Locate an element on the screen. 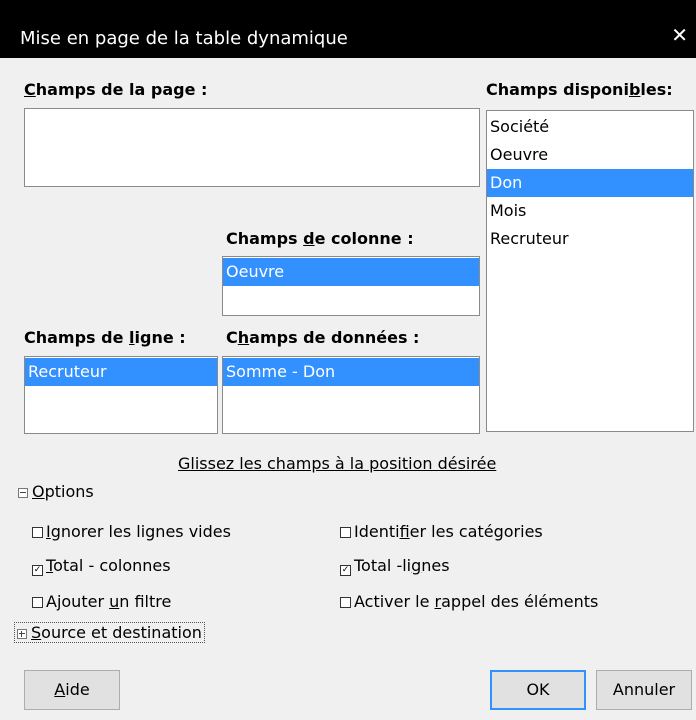 The height and width of the screenshot is (720, 696). help-button: Aide is located at coordinates (72, 690).